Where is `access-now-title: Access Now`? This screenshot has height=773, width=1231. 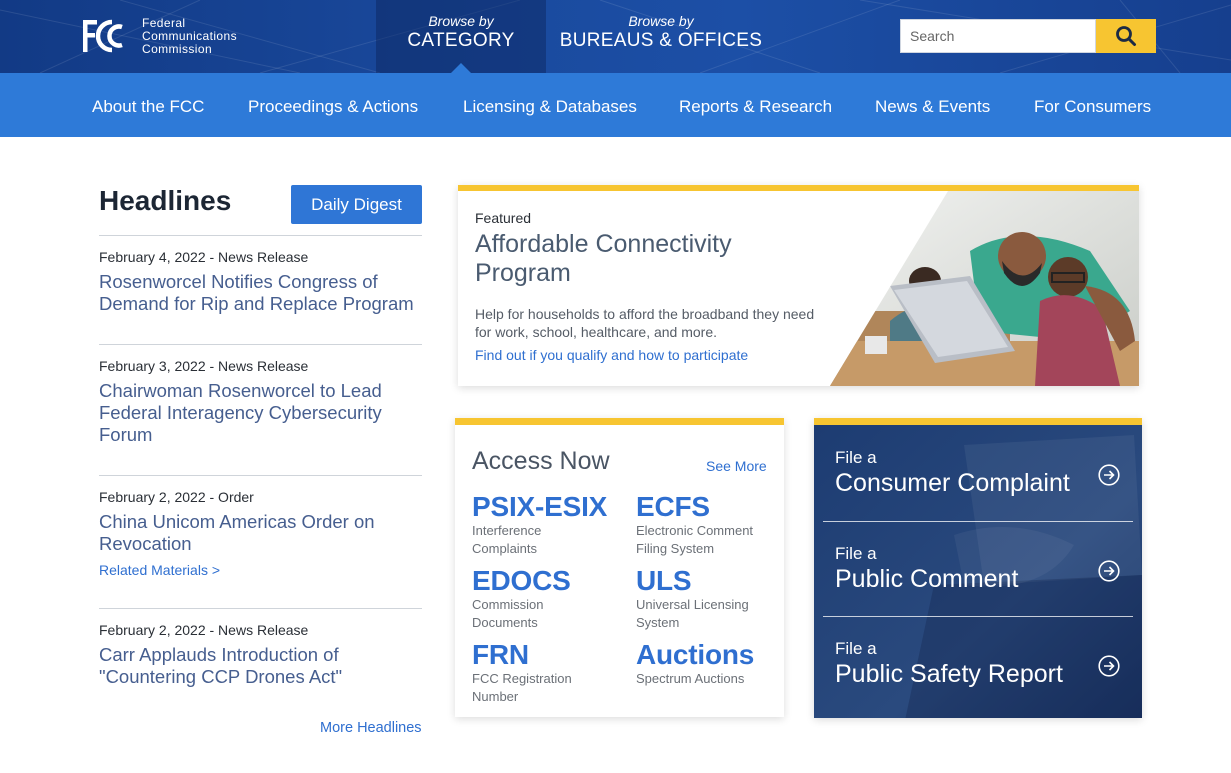 access-now-title: Access Now is located at coordinates (541, 461).